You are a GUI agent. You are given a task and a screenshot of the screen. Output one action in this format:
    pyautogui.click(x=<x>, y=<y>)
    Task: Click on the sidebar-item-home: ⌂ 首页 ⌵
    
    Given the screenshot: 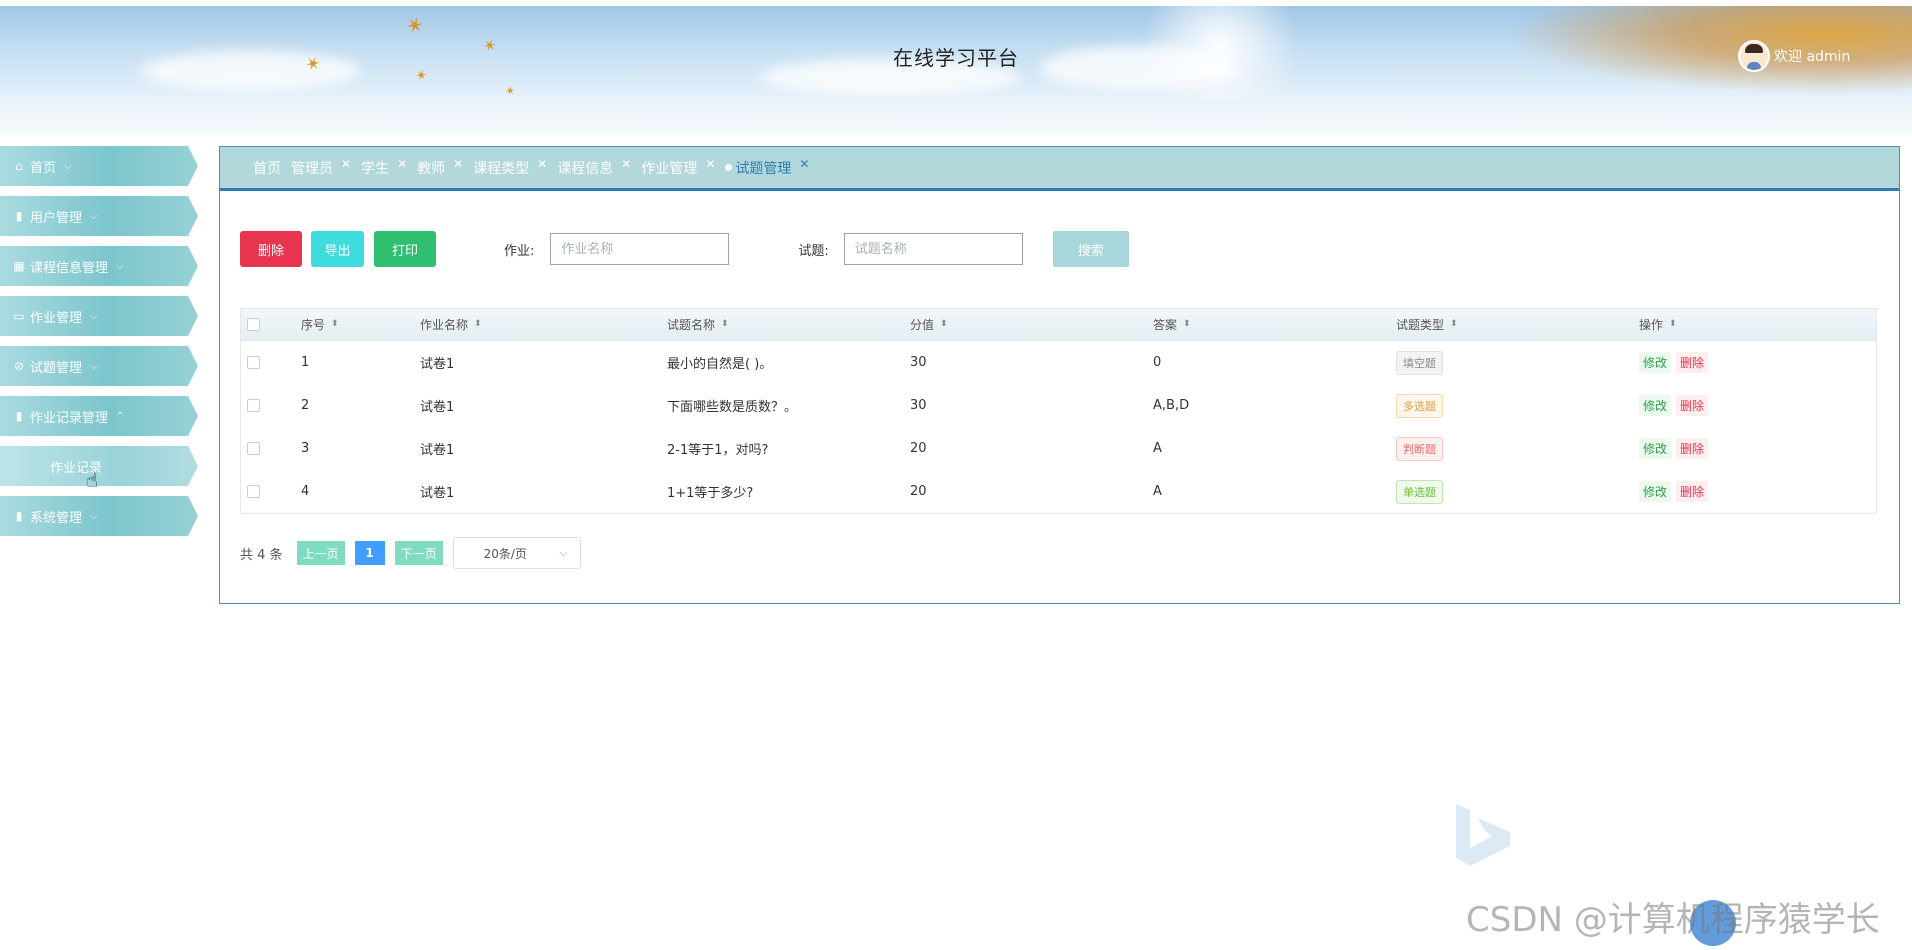 What is the action you would take?
    pyautogui.click(x=99, y=166)
    